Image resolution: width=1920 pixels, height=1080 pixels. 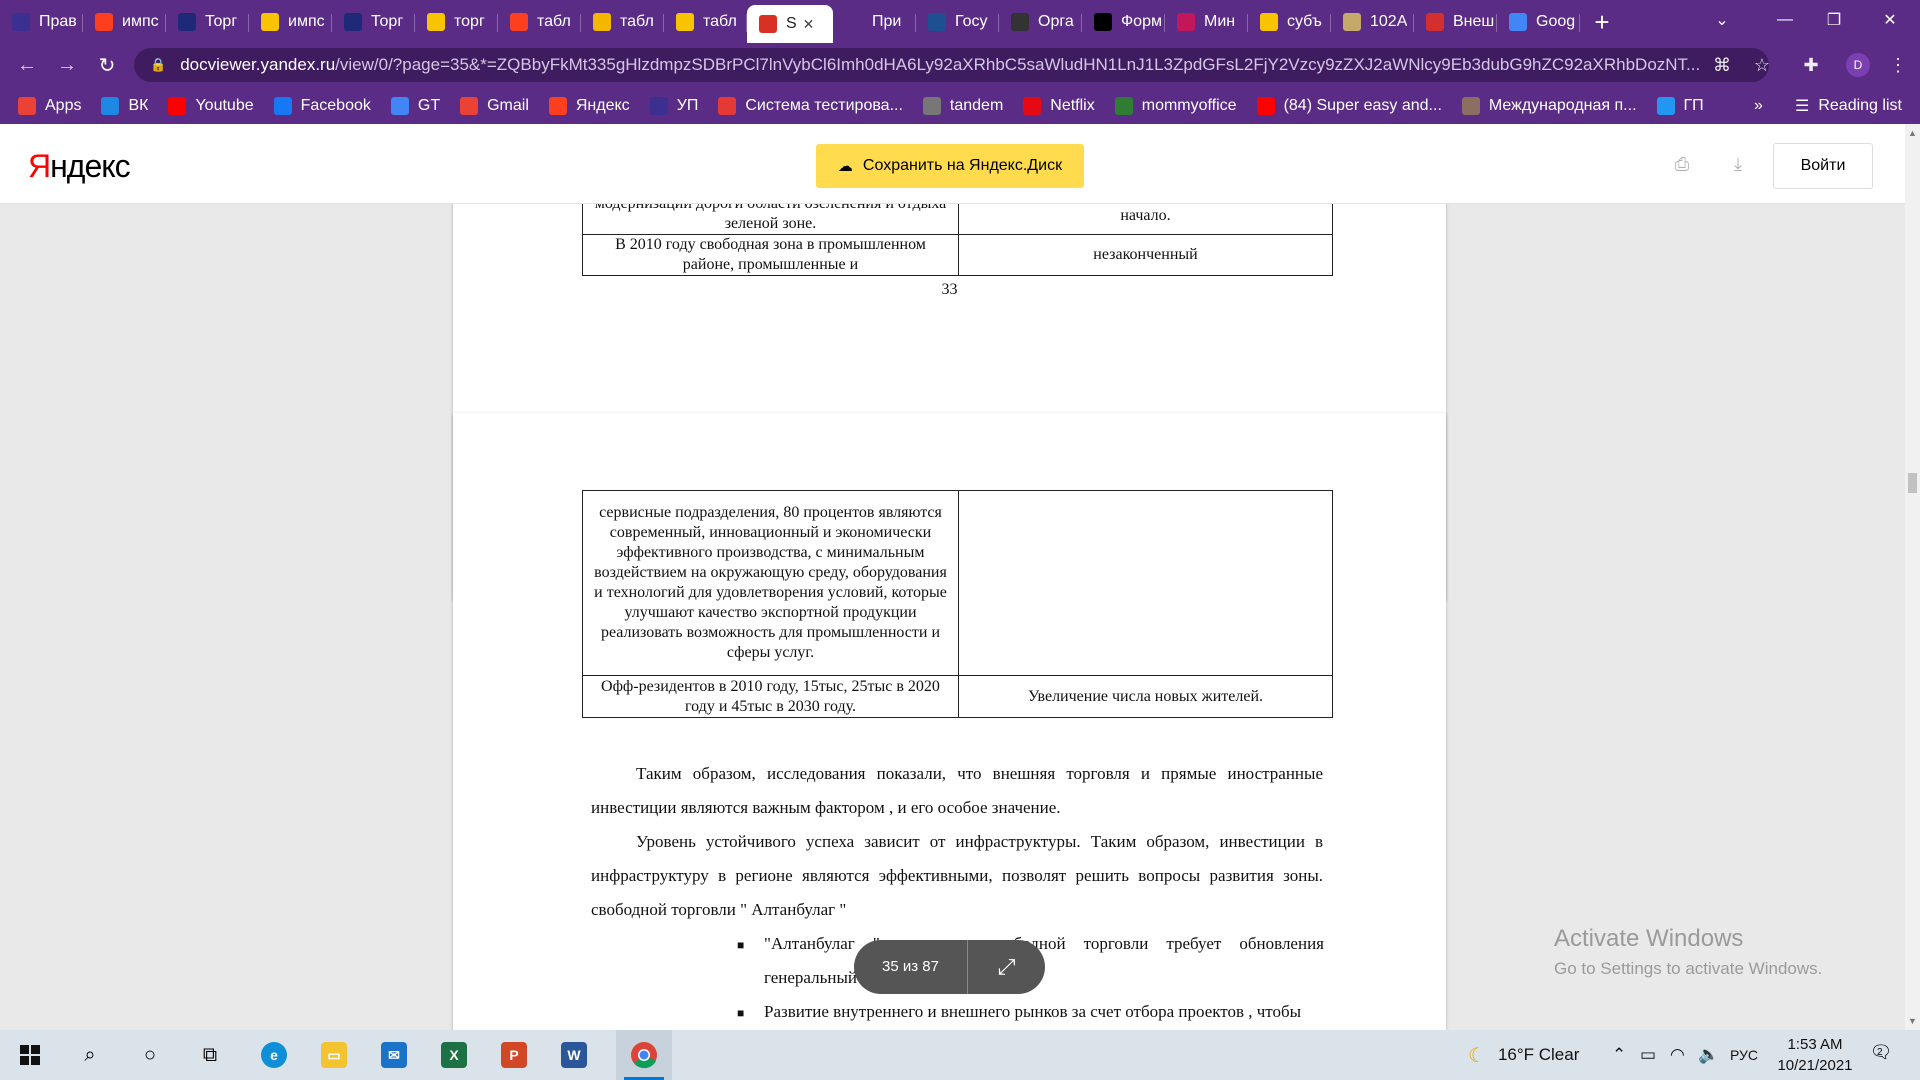 I want to click on bookmark-label: Яндекс, so click(x=602, y=105).